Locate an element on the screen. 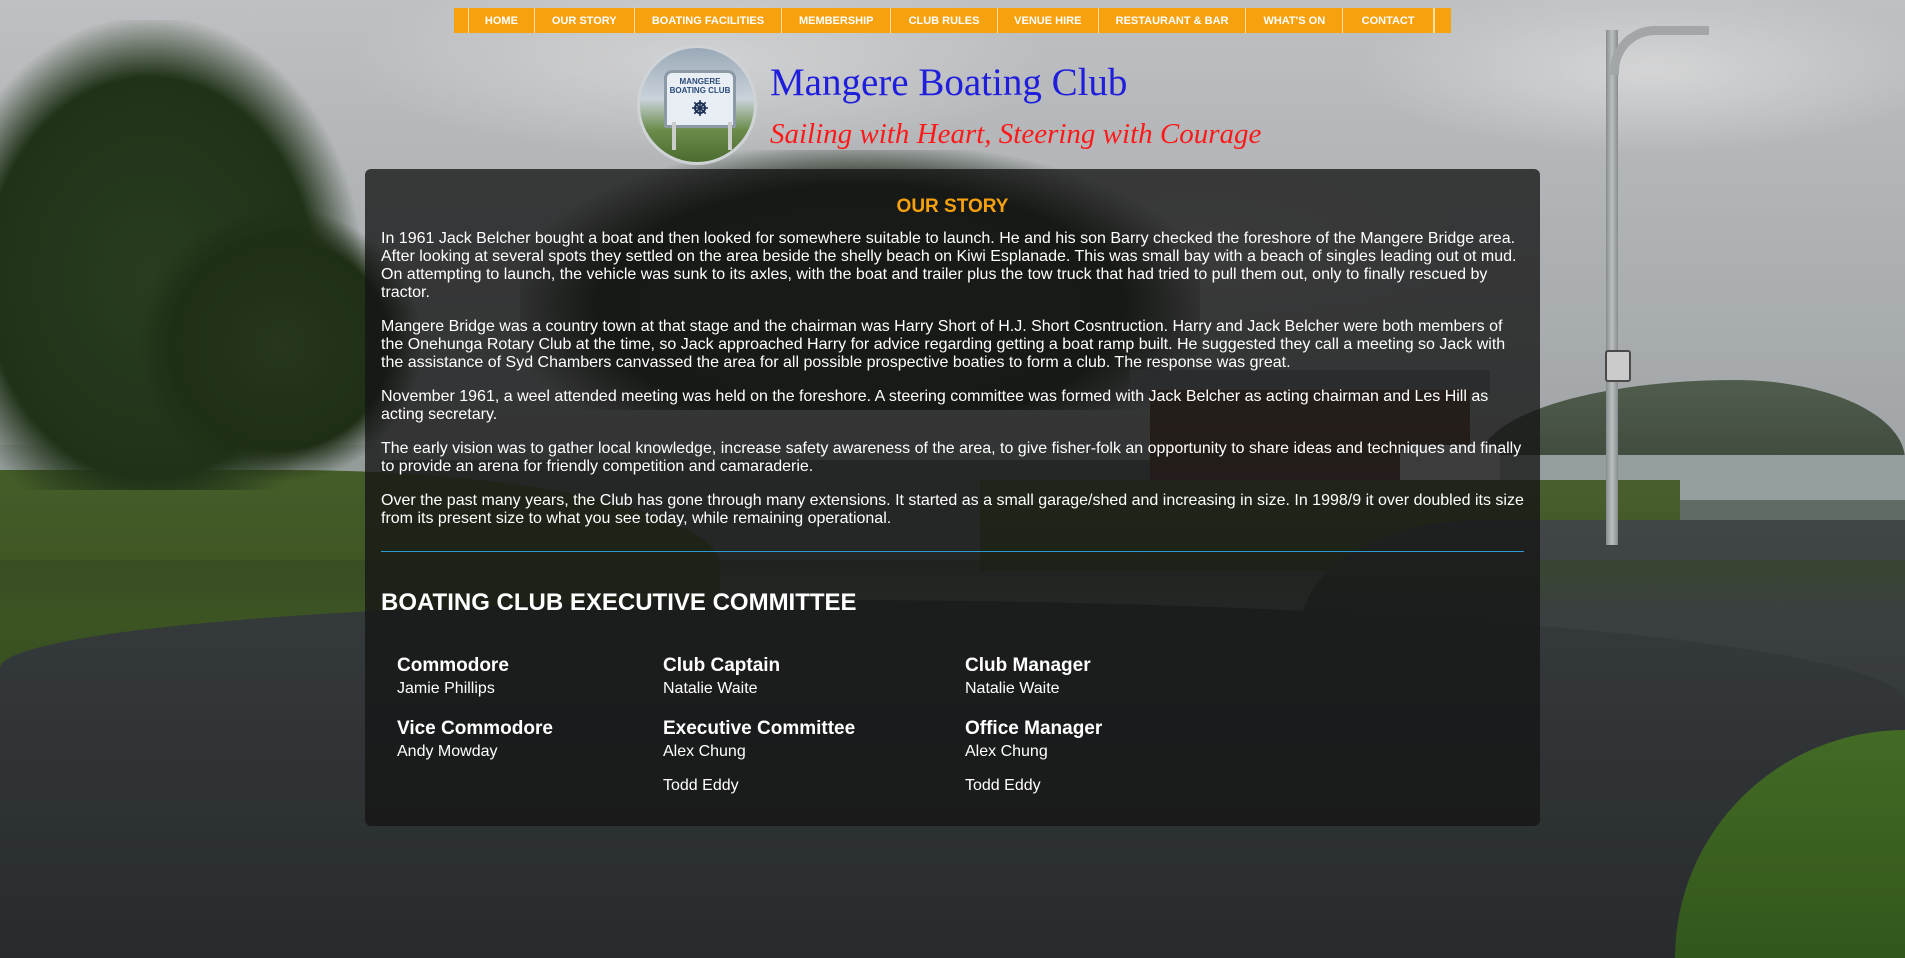  nav-club-rules: CLUB RULES is located at coordinates (944, 20).